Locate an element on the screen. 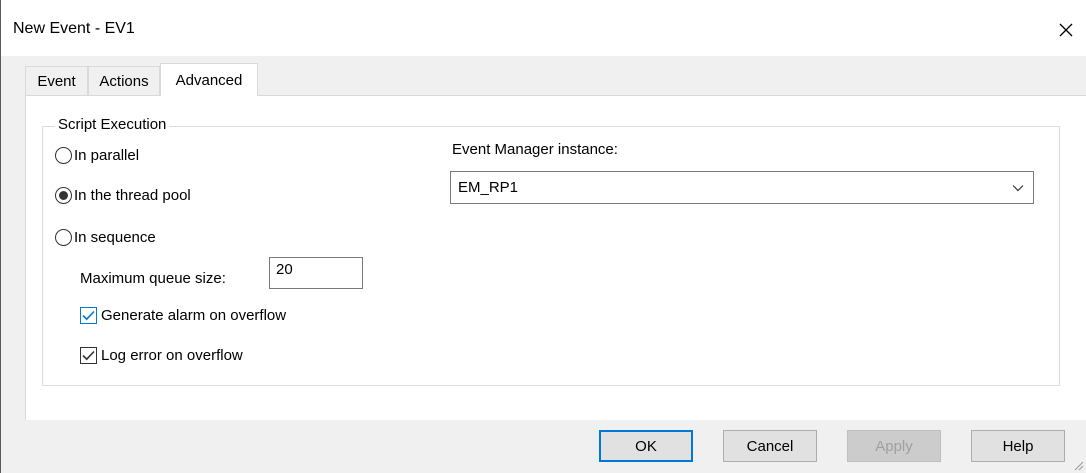 The height and width of the screenshot is (473, 1086). help-button: Help is located at coordinates (1018, 446).